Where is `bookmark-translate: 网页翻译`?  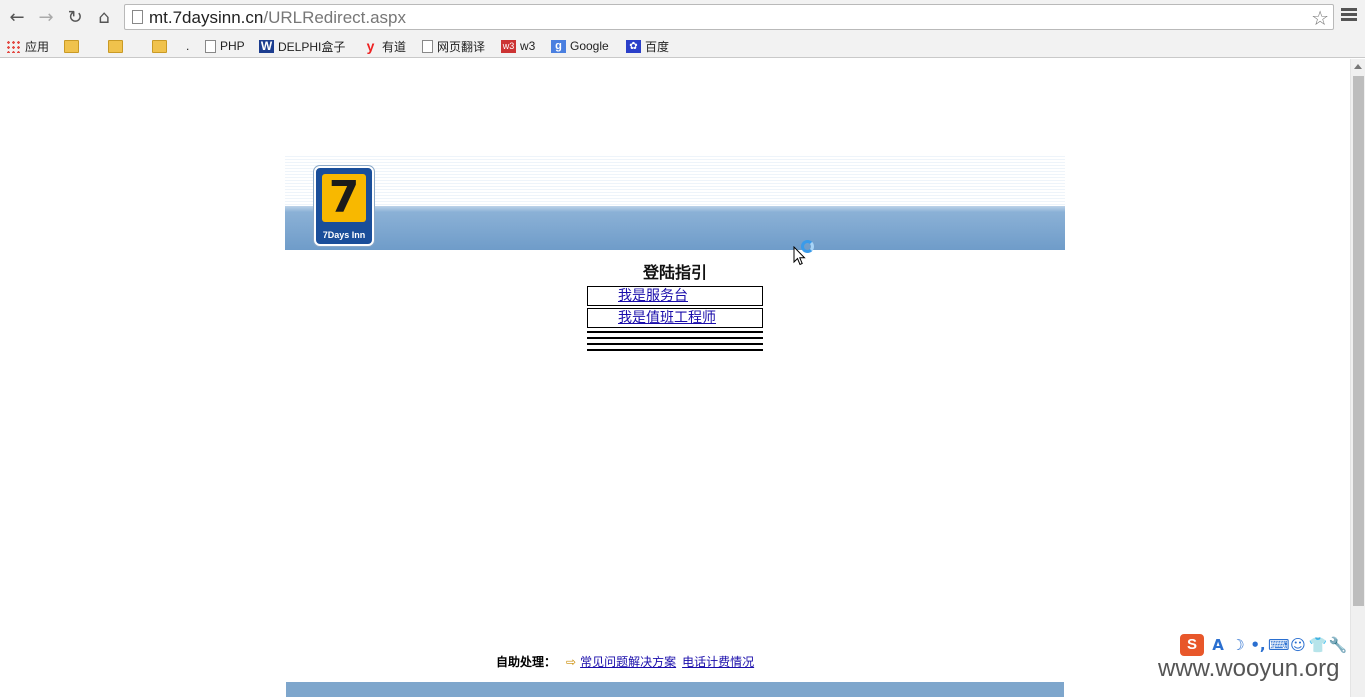
bookmark-translate: 网页翻译 is located at coordinates (453, 46).